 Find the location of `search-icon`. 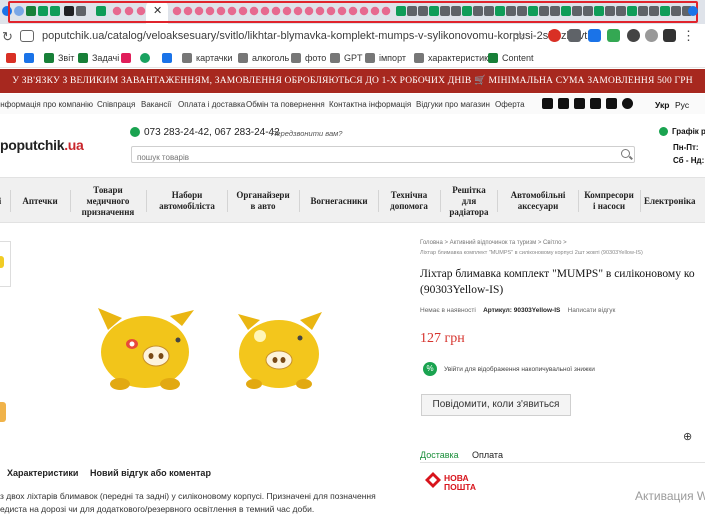

search-icon is located at coordinates (625, 153).